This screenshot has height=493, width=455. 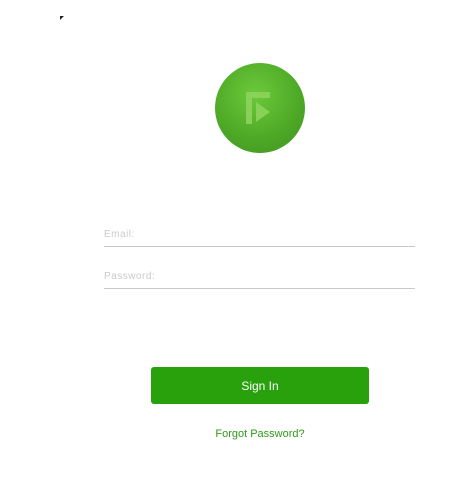 What do you see at coordinates (62, 18) in the screenshot?
I see `corner-marker` at bounding box center [62, 18].